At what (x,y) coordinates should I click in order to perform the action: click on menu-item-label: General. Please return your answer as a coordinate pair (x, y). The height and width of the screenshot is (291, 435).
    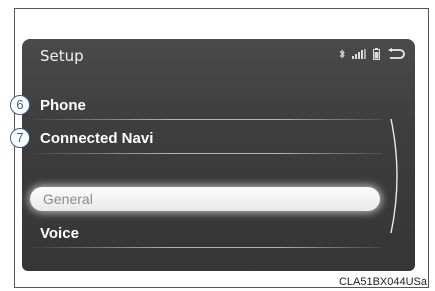
    Looking at the image, I should click on (68, 199).